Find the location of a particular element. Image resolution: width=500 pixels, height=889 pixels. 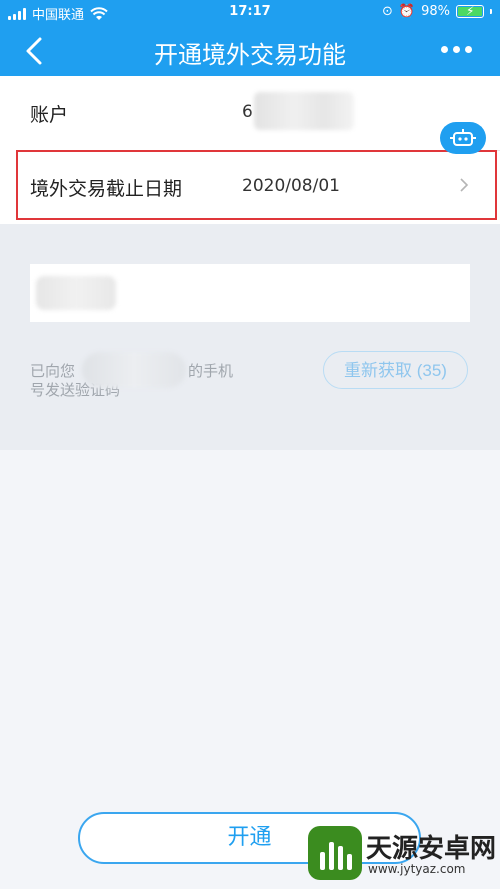

watermark-title: 天源安卓网 is located at coordinates (431, 849).